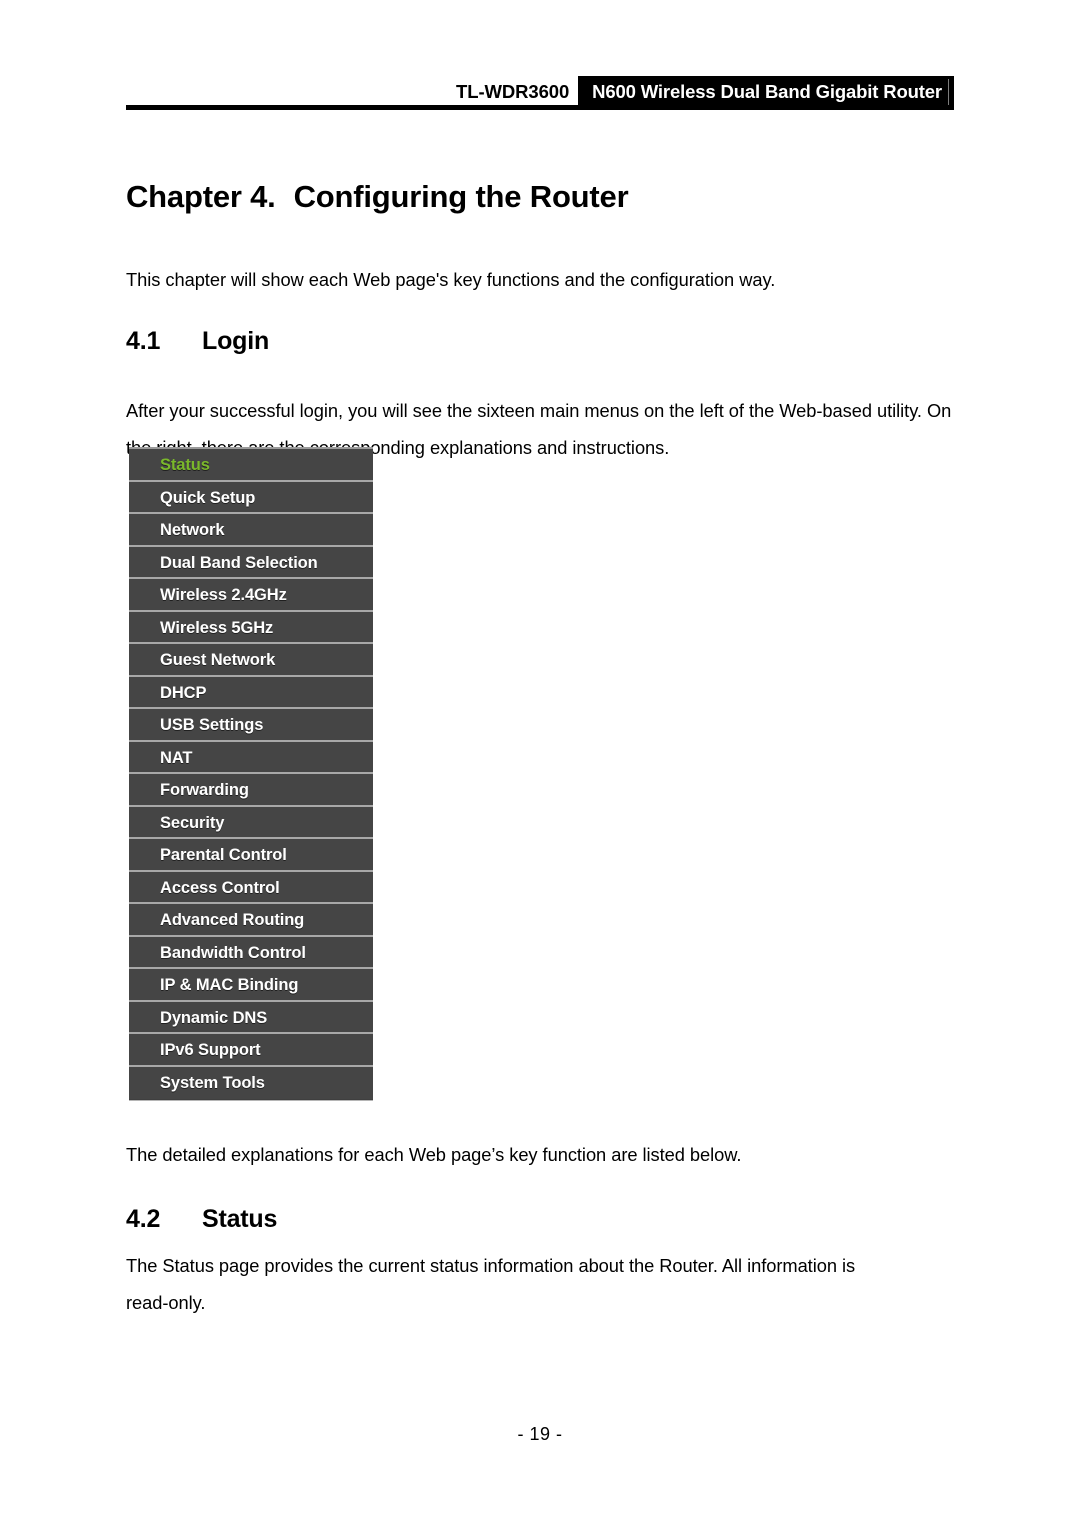  What do you see at coordinates (251, 497) in the screenshot?
I see `menu-item-quick-setup: Quick Setup` at bounding box center [251, 497].